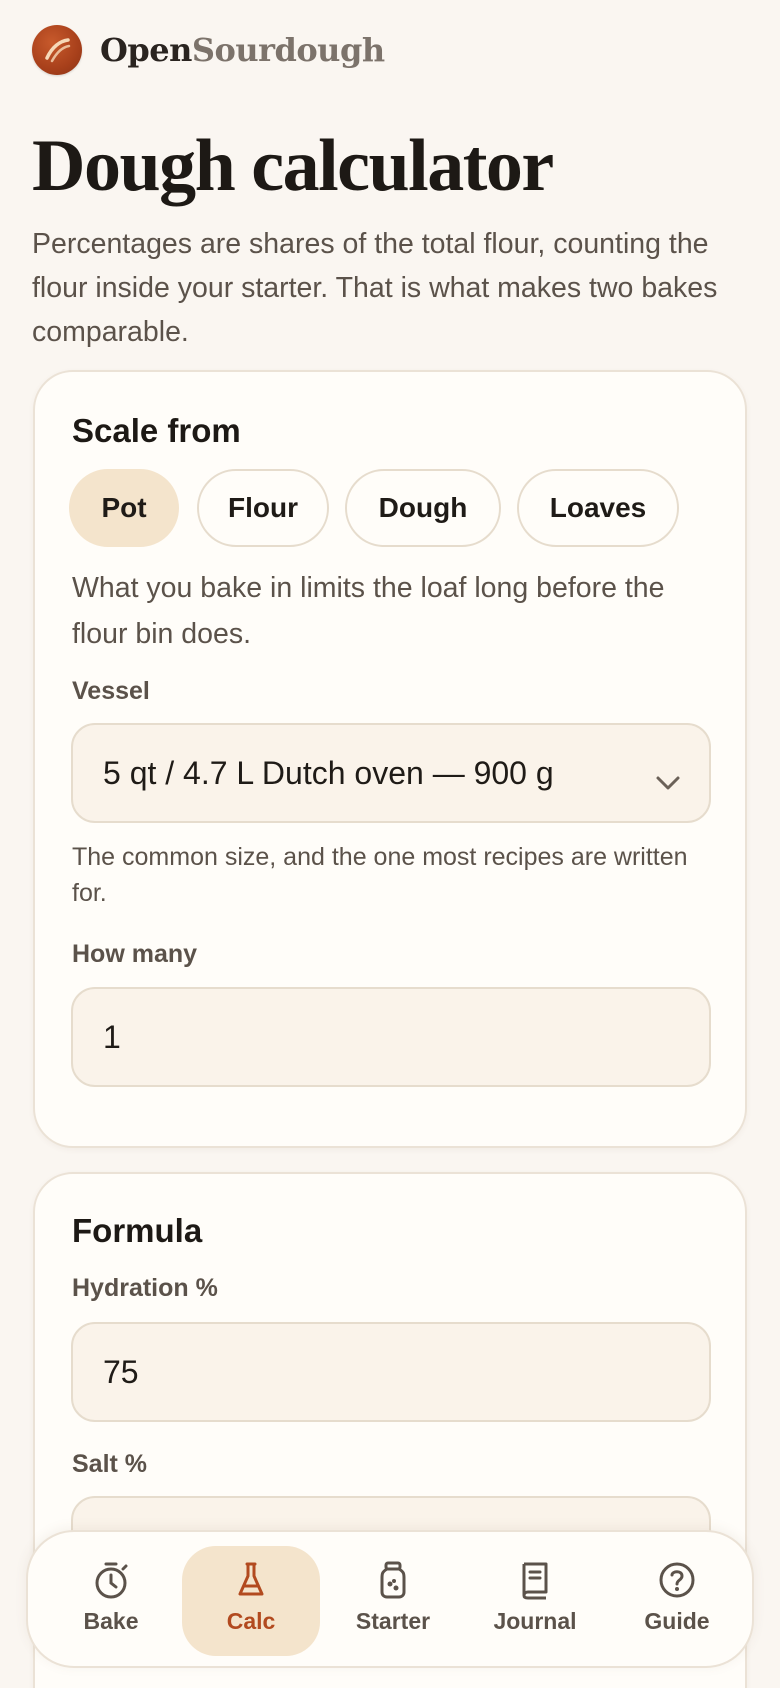  What do you see at coordinates (110, 1464) in the screenshot?
I see `salt-label: Salt %` at bounding box center [110, 1464].